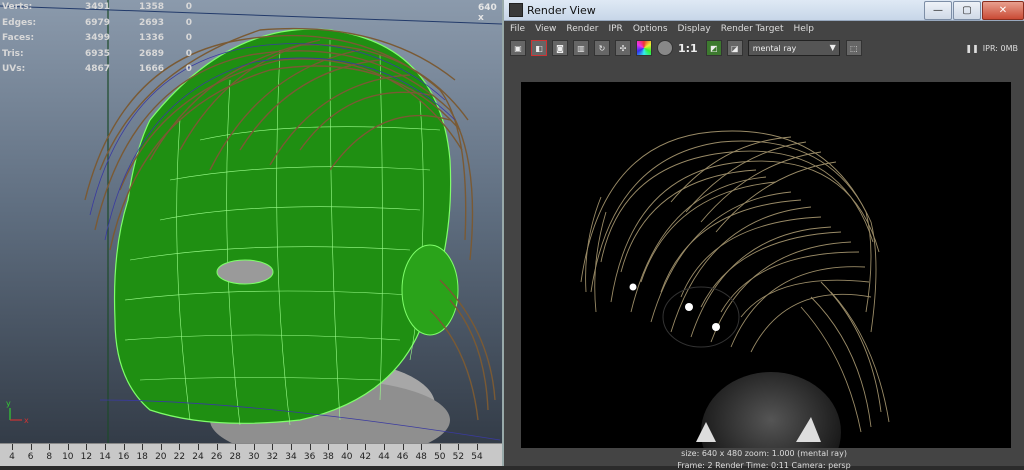  Describe the element at coordinates (216, 457) in the screenshot. I see `time-slider-tick-label: 26` at that location.